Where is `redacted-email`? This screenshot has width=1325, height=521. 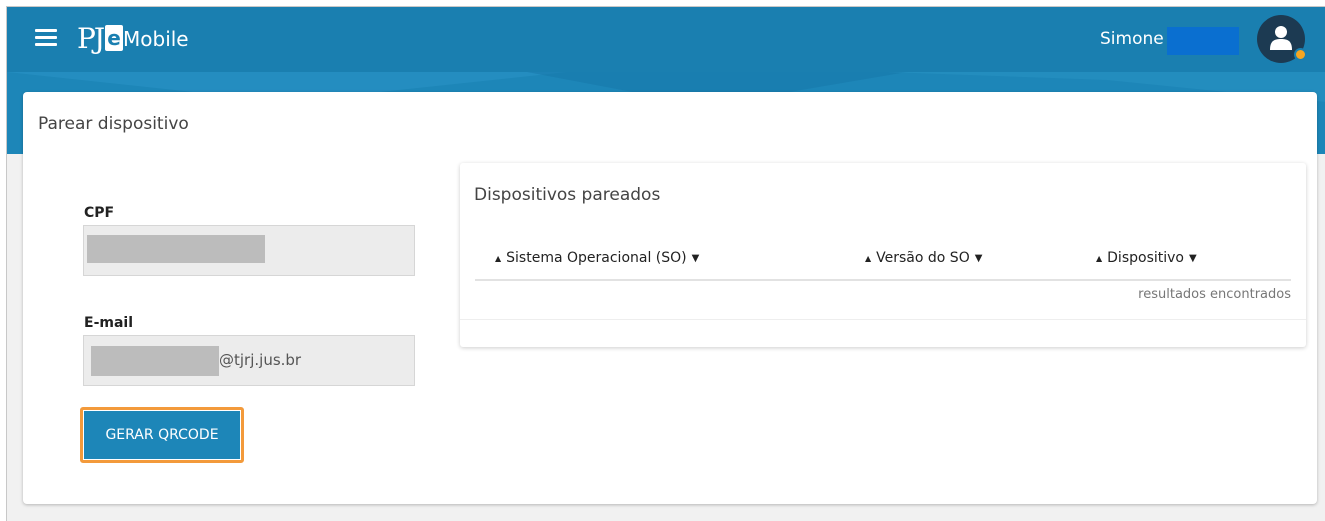
redacted-email is located at coordinates (155, 361).